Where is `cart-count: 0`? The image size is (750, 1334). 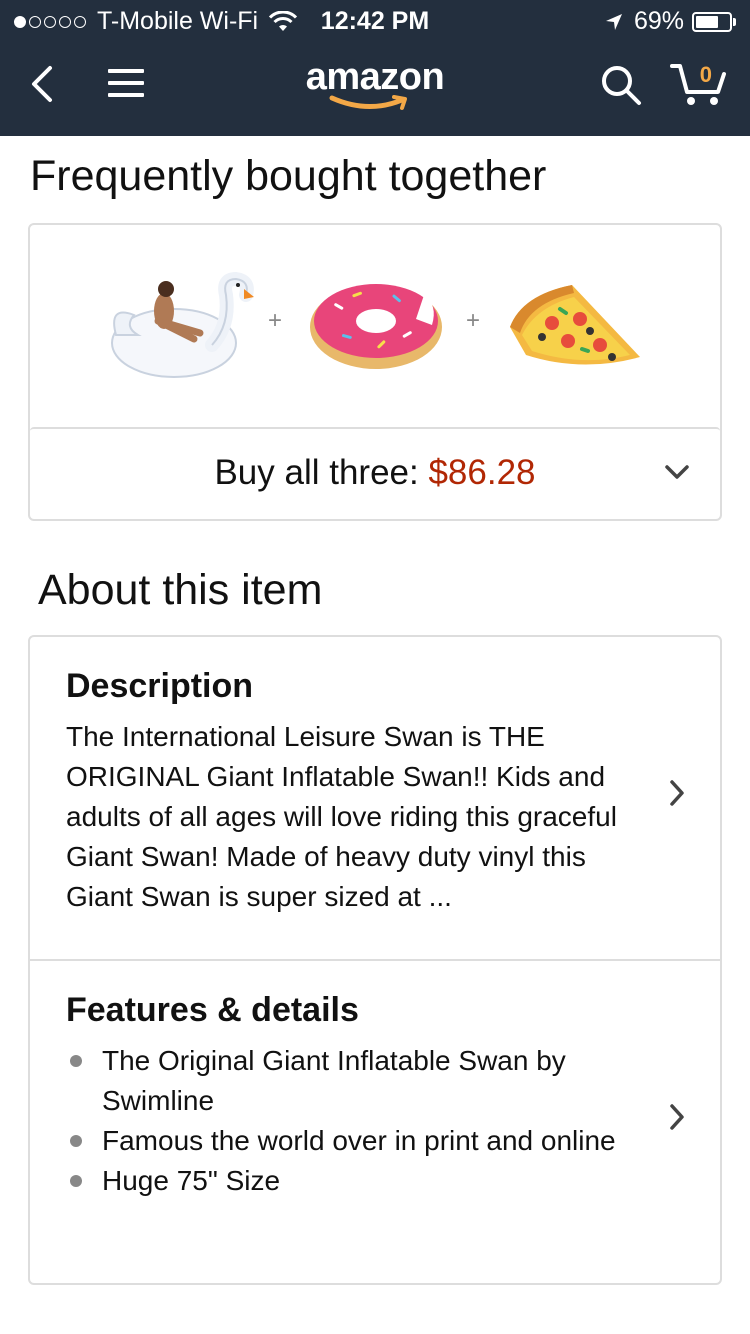 cart-count: 0 is located at coordinates (705, 74).